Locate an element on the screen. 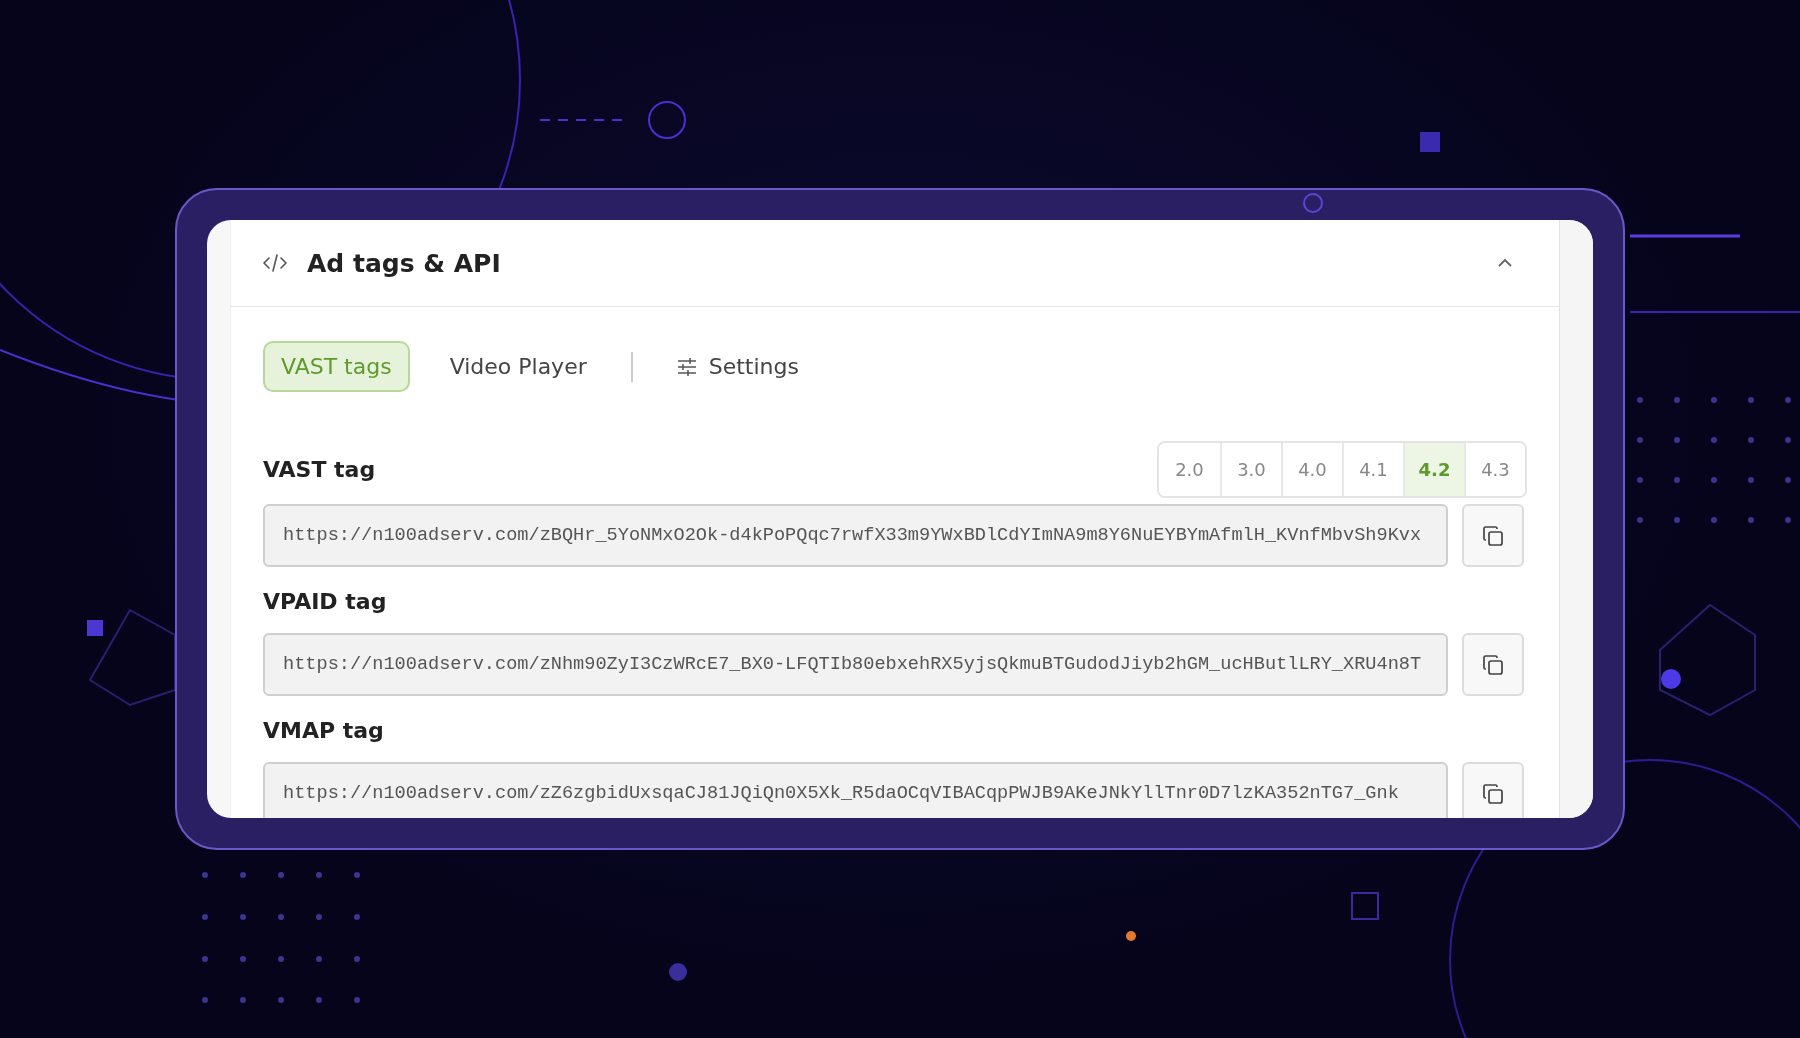 This screenshot has height=1038, width=1800. field-label: VMAP tag is located at coordinates (323, 730).